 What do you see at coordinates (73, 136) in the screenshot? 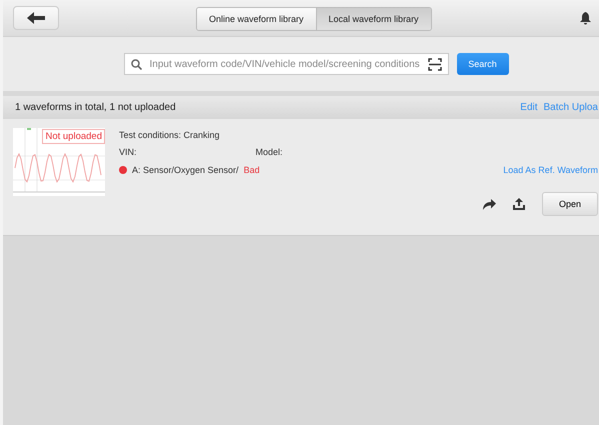
I see `upload-status-badge: Not uploaded` at bounding box center [73, 136].